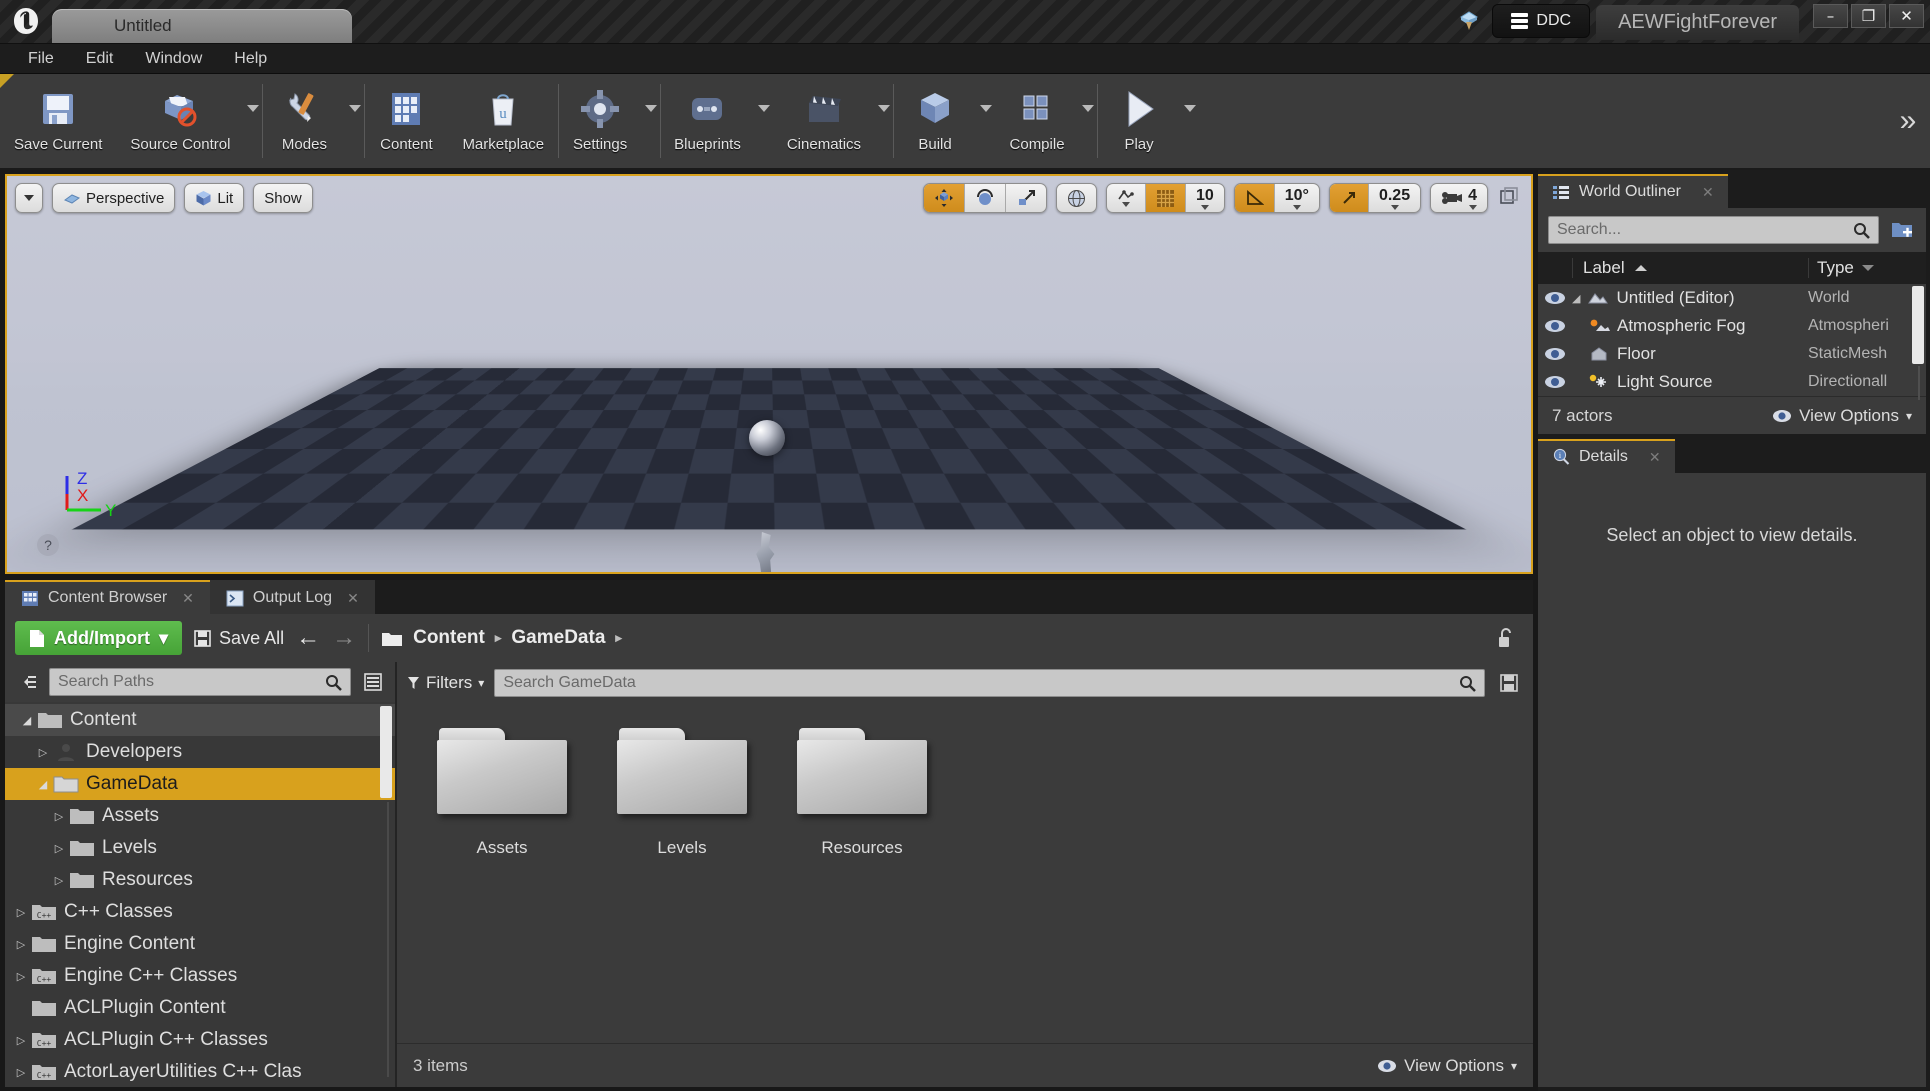 Image resolution: width=1930 pixels, height=1091 pixels. What do you see at coordinates (1190, 121) in the screenshot?
I see `play-caret-icon` at bounding box center [1190, 121].